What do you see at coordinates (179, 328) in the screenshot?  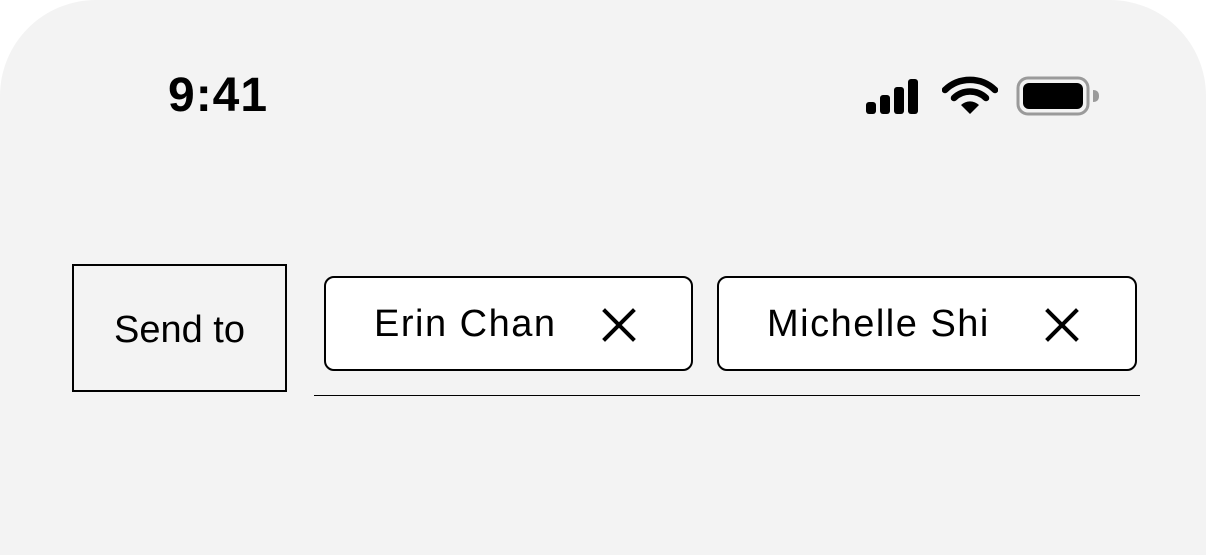 I see `send-to-label: Send to` at bounding box center [179, 328].